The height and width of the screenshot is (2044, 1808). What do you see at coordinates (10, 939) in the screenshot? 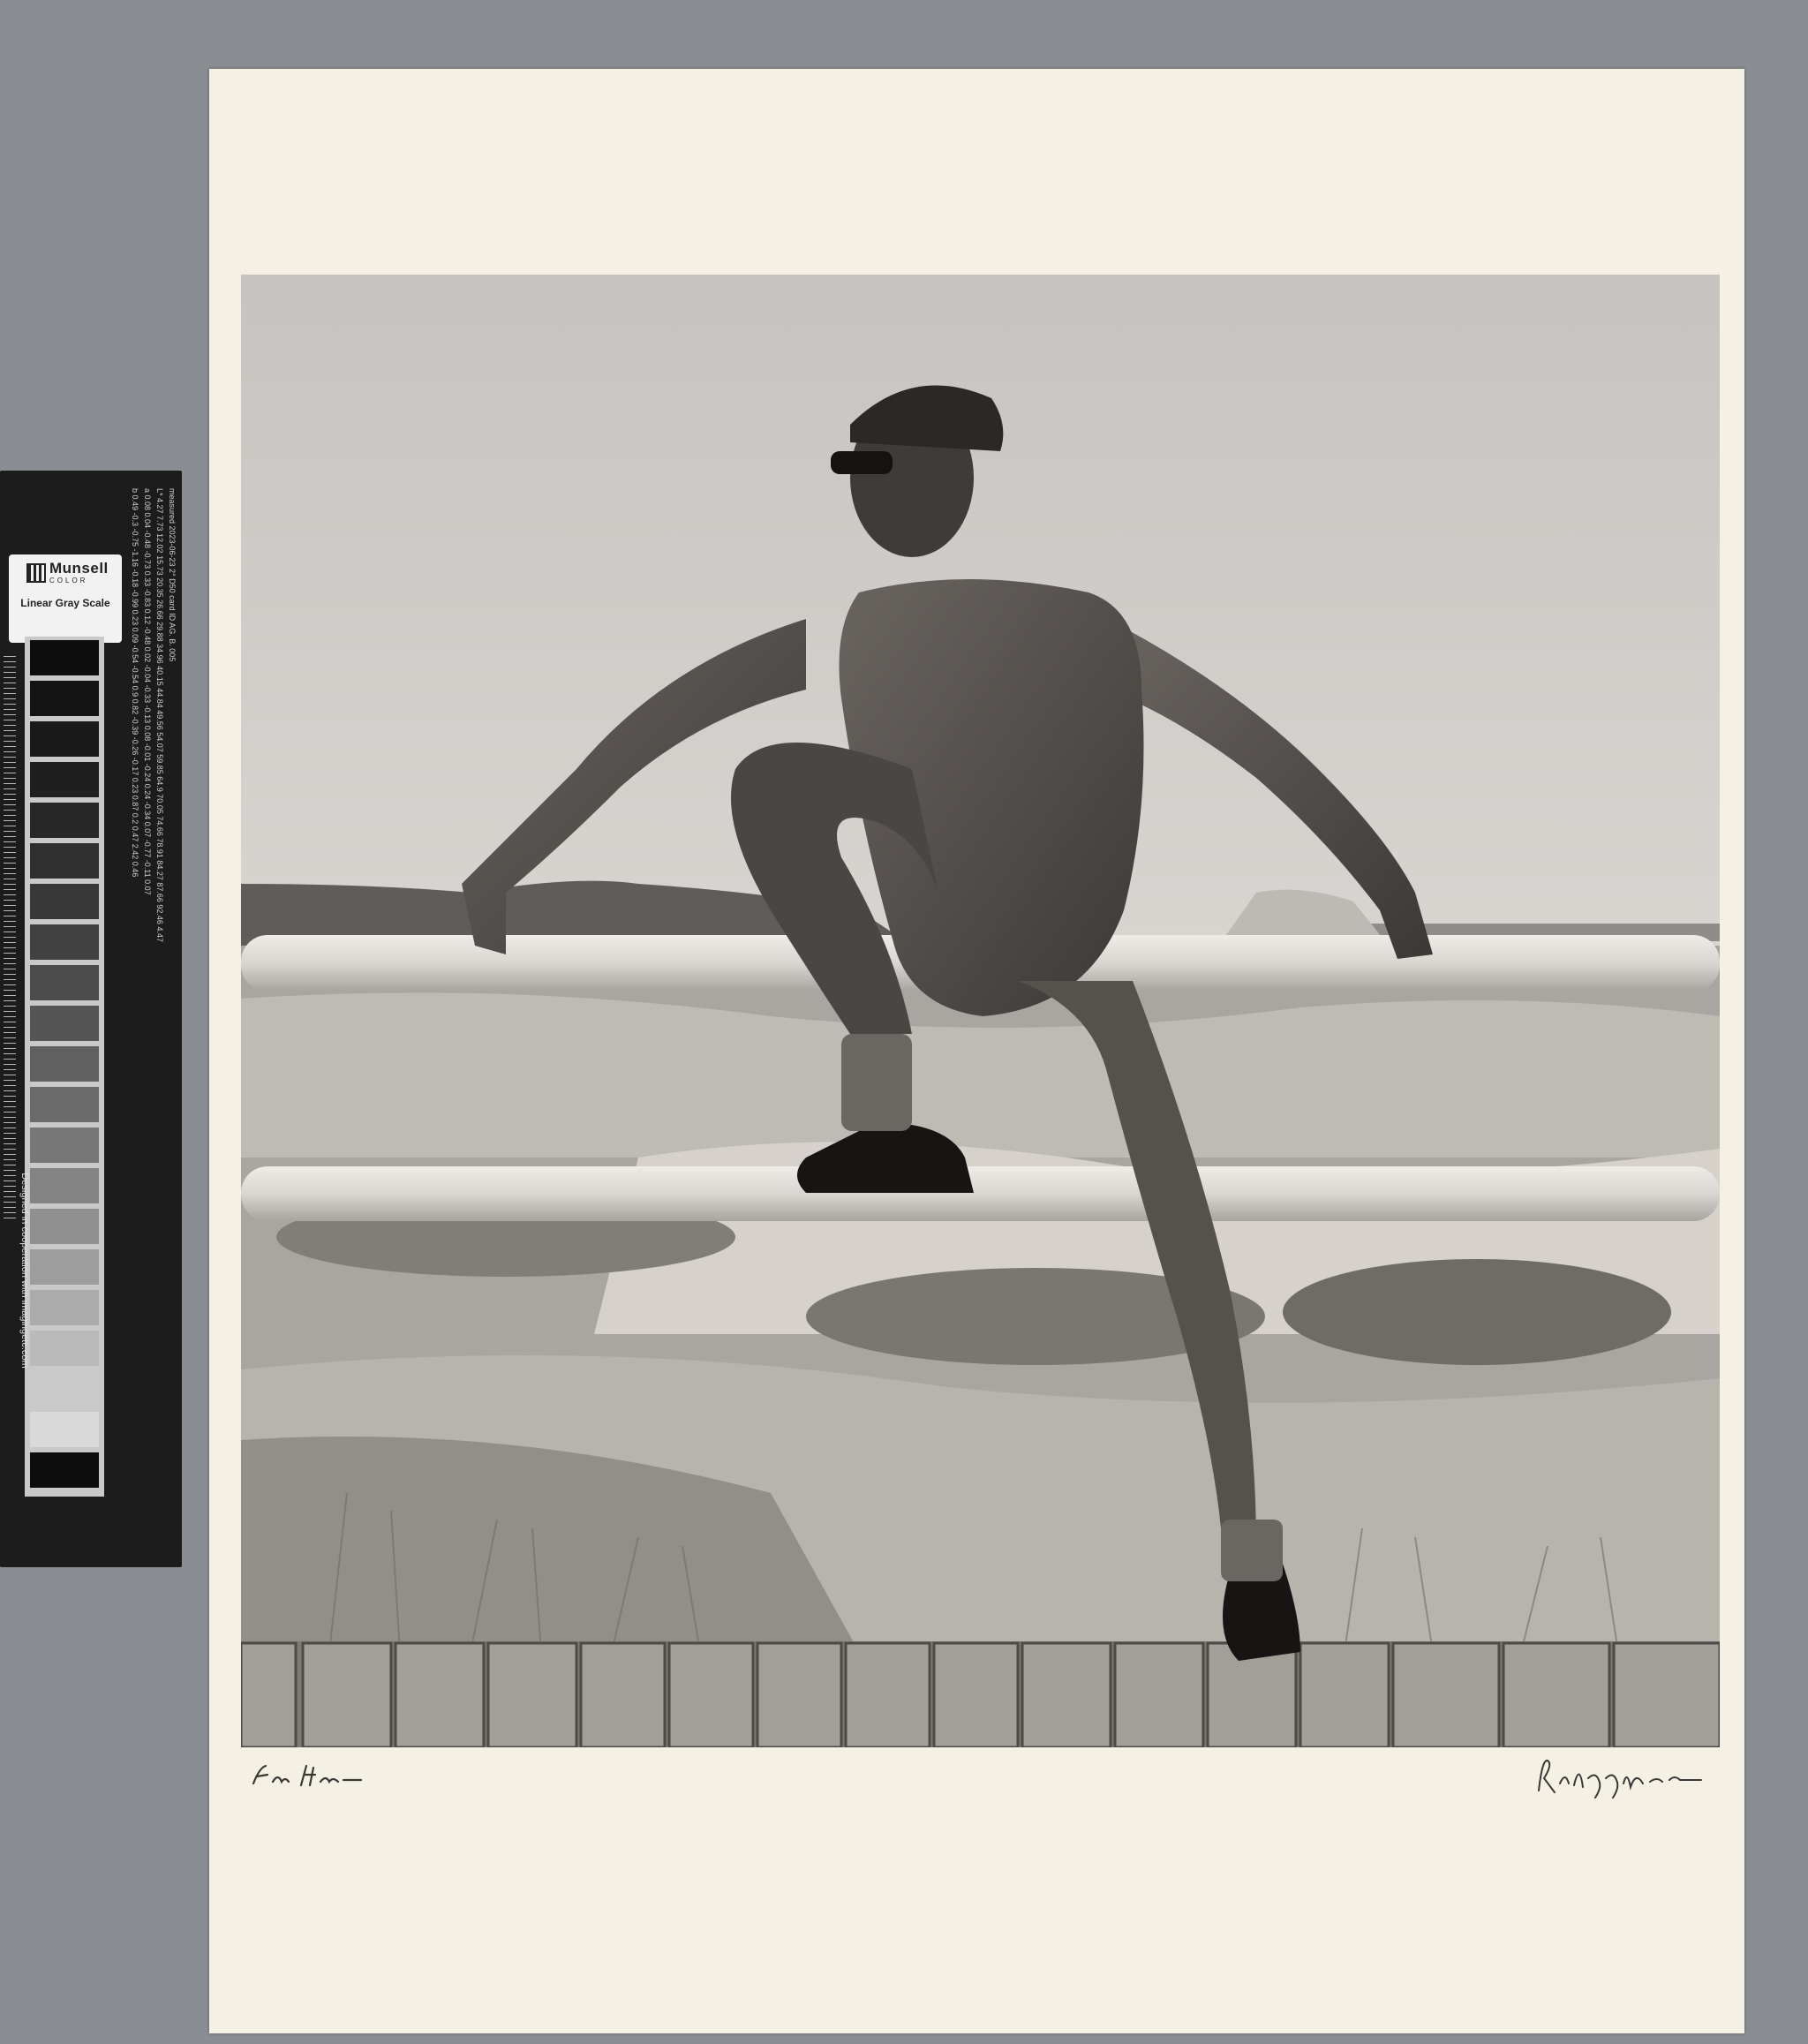
I see `mm-ruler` at bounding box center [10, 939].